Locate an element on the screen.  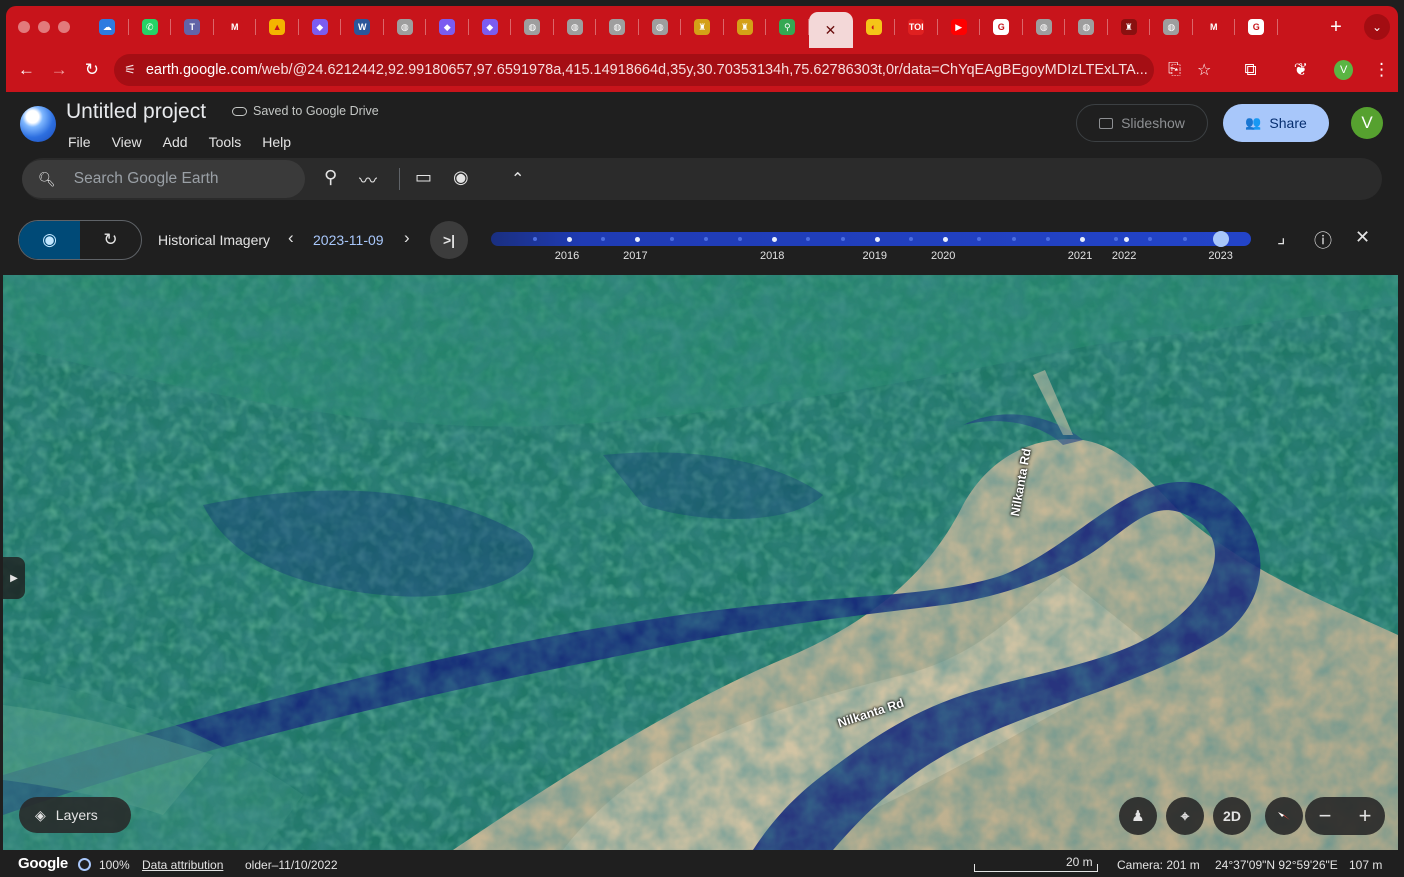
search-box: 🔍︎ Search Google Earth is located at coordinates (163, 179).